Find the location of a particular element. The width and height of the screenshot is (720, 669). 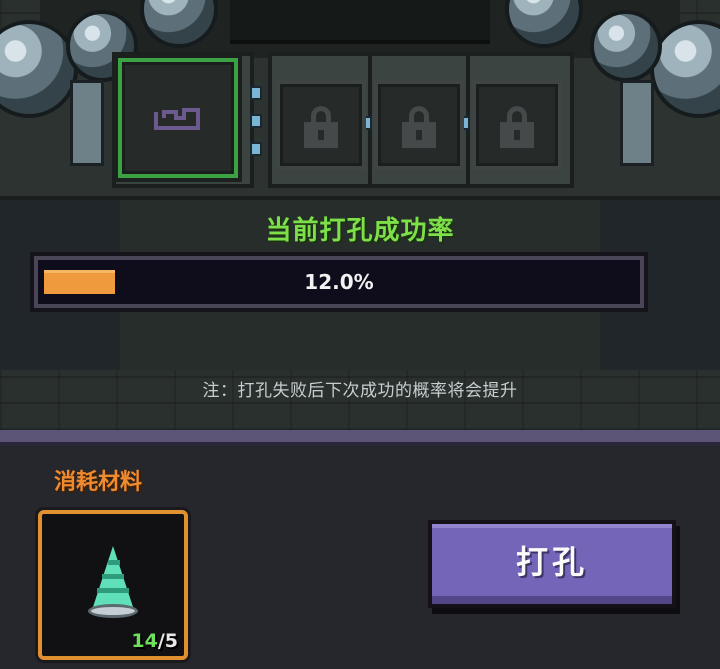

success-rate-value: 12.0% is located at coordinates (339, 282).